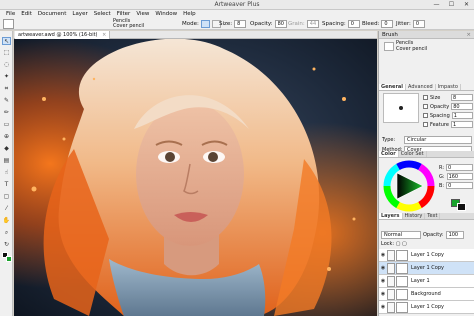 Image resolution: width=474 pixels, height=316 pixels. I want to click on tab-general: General, so click(392, 87).